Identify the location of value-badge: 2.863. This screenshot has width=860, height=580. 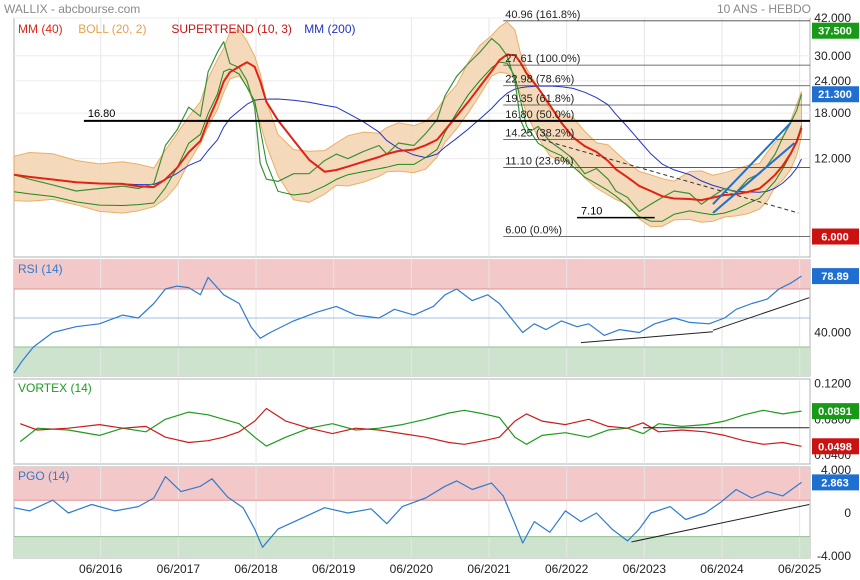
(835, 482).